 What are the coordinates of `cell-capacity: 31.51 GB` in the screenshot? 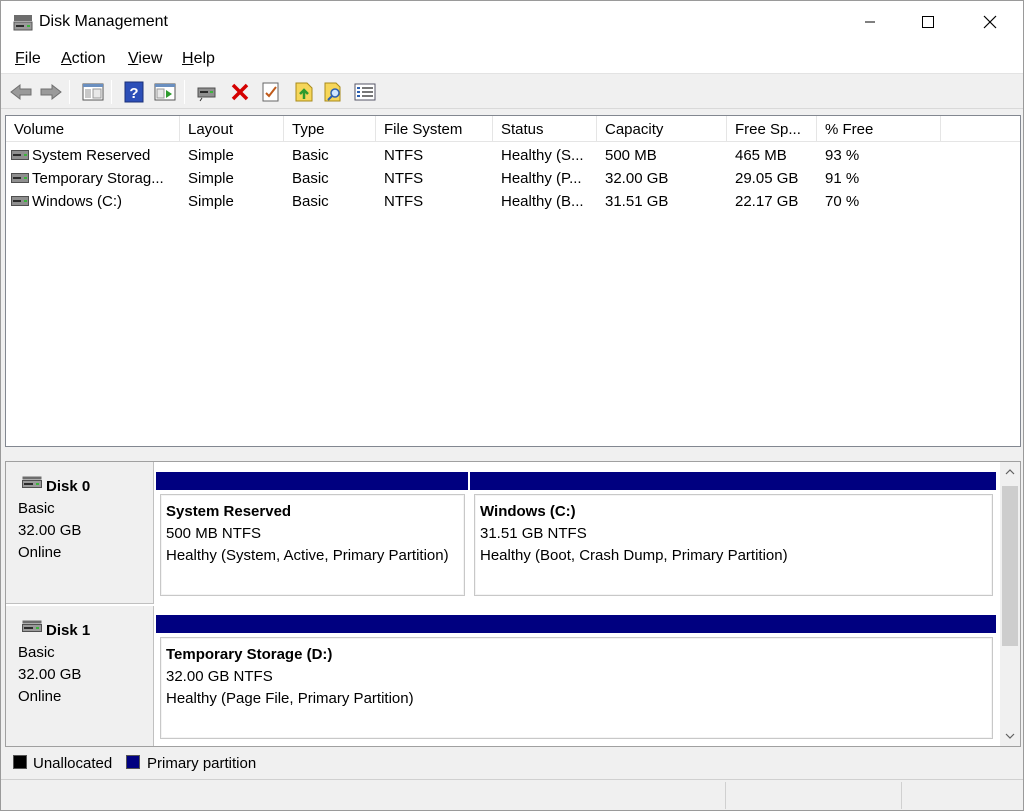 It's located at (637, 201).